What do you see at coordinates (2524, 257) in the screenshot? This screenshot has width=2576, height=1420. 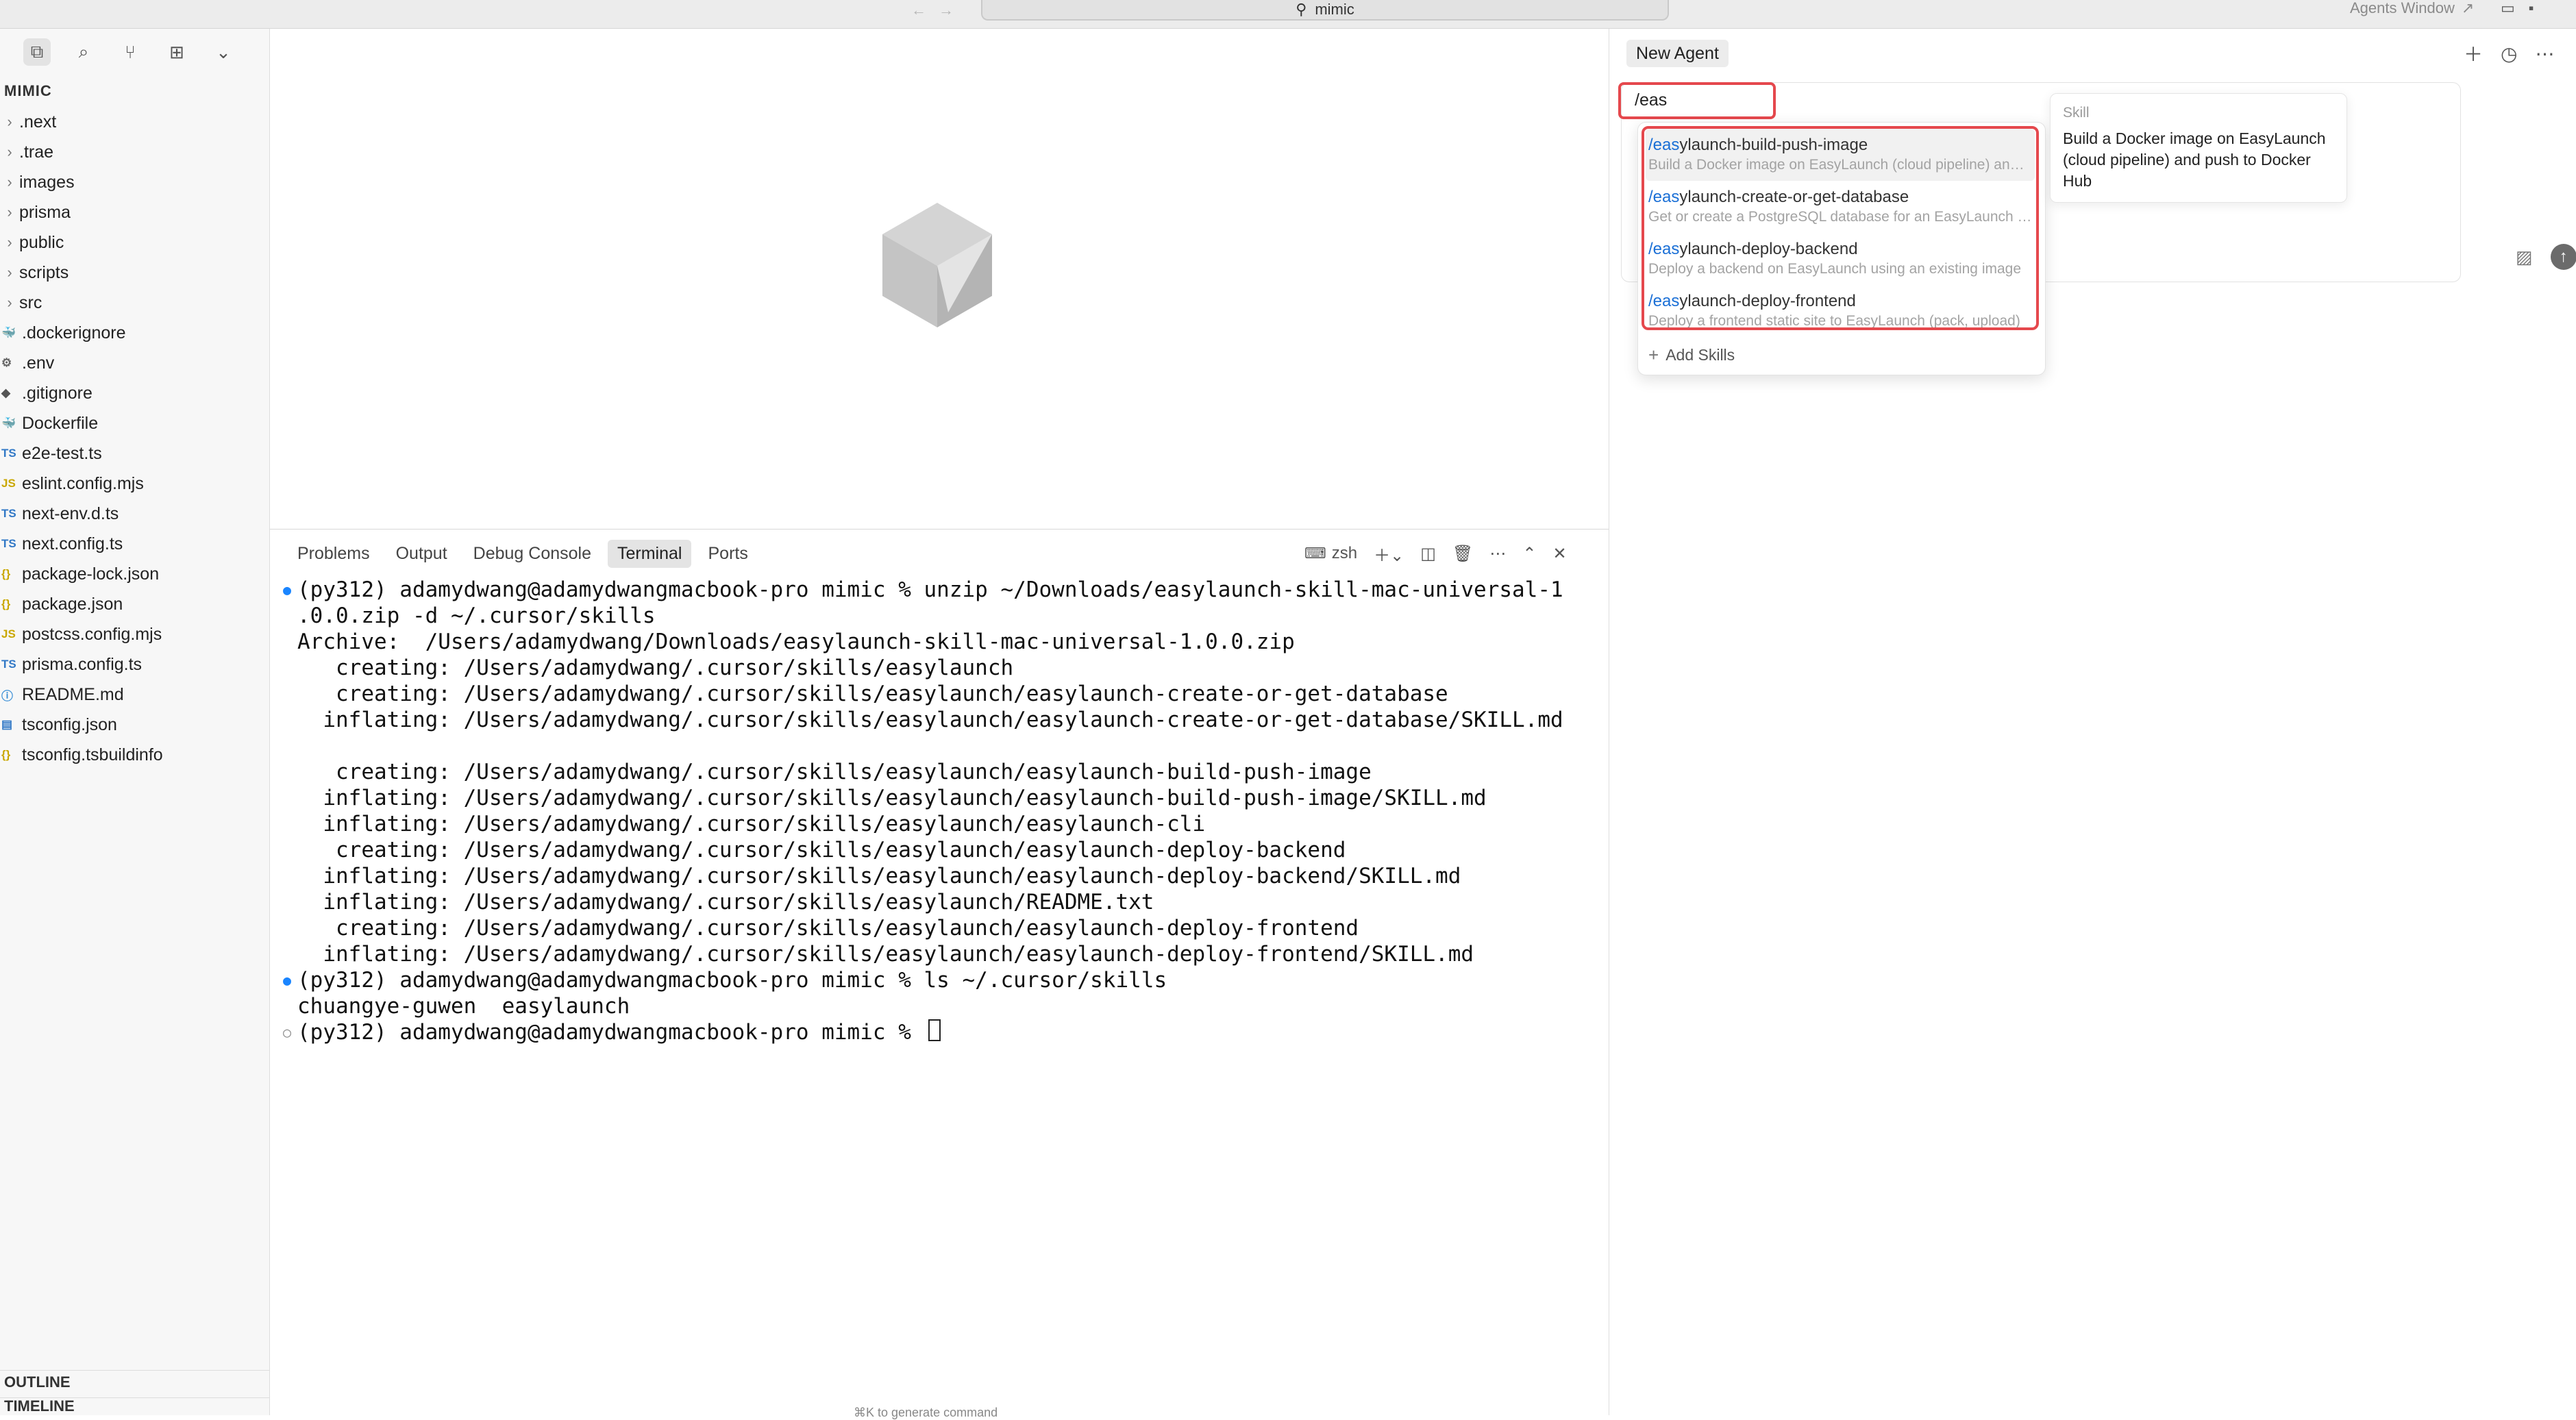 I see `image-attach-icon: ▨` at bounding box center [2524, 257].